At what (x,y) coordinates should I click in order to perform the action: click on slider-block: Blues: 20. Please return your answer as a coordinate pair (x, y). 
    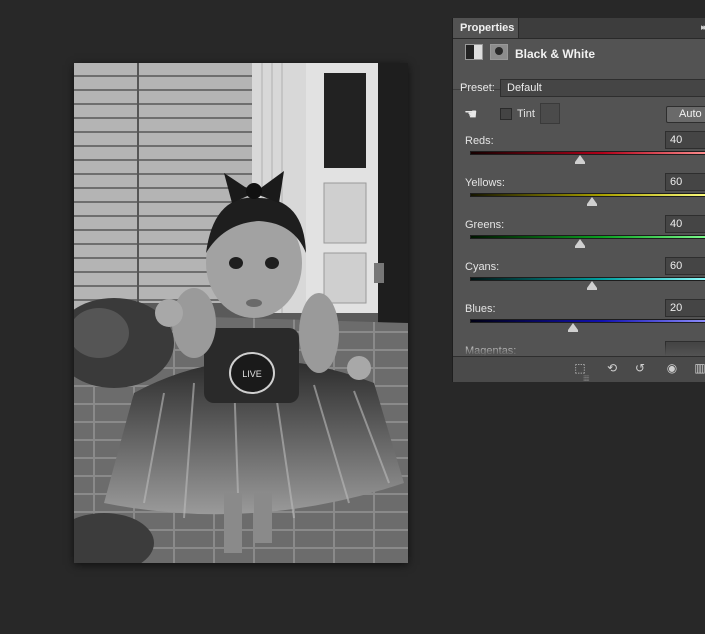
    Looking at the image, I should click on (579, 322).